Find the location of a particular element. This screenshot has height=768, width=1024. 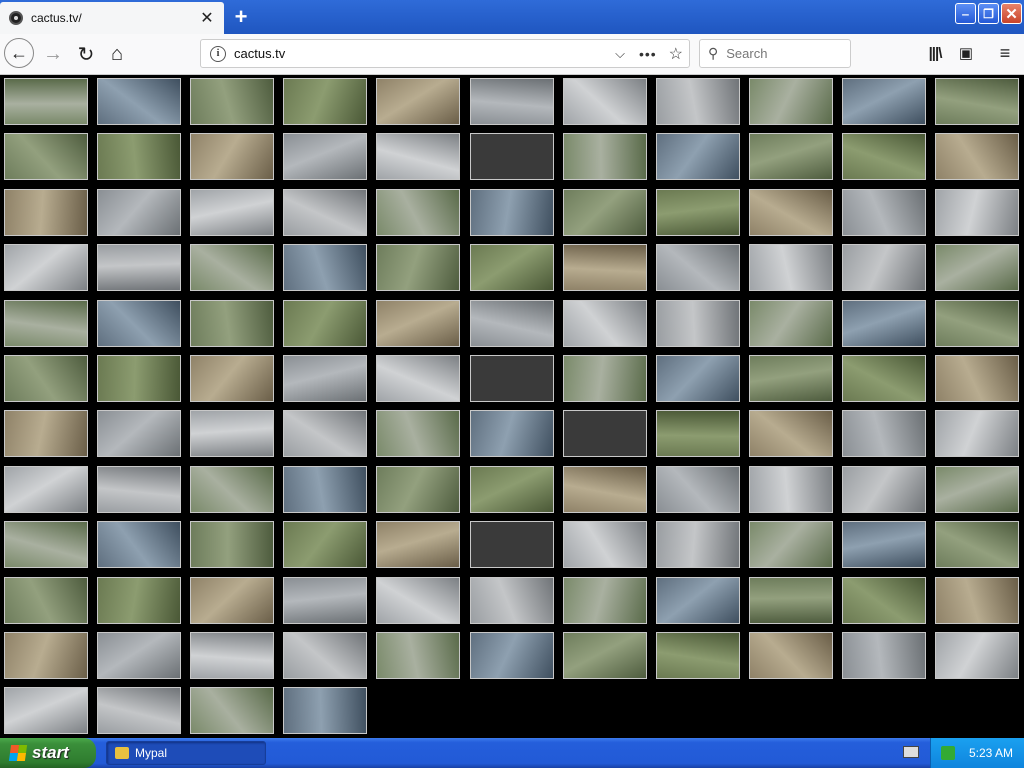

sidebar-icon: ▣ is located at coordinates (966, 53).